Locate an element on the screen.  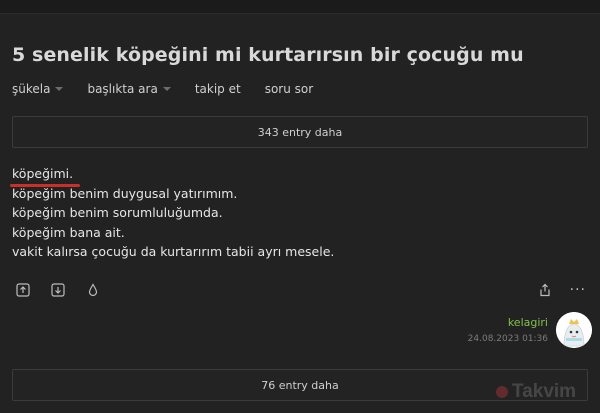
entry-date: 24.08.2023 01:36 is located at coordinates (508, 339).